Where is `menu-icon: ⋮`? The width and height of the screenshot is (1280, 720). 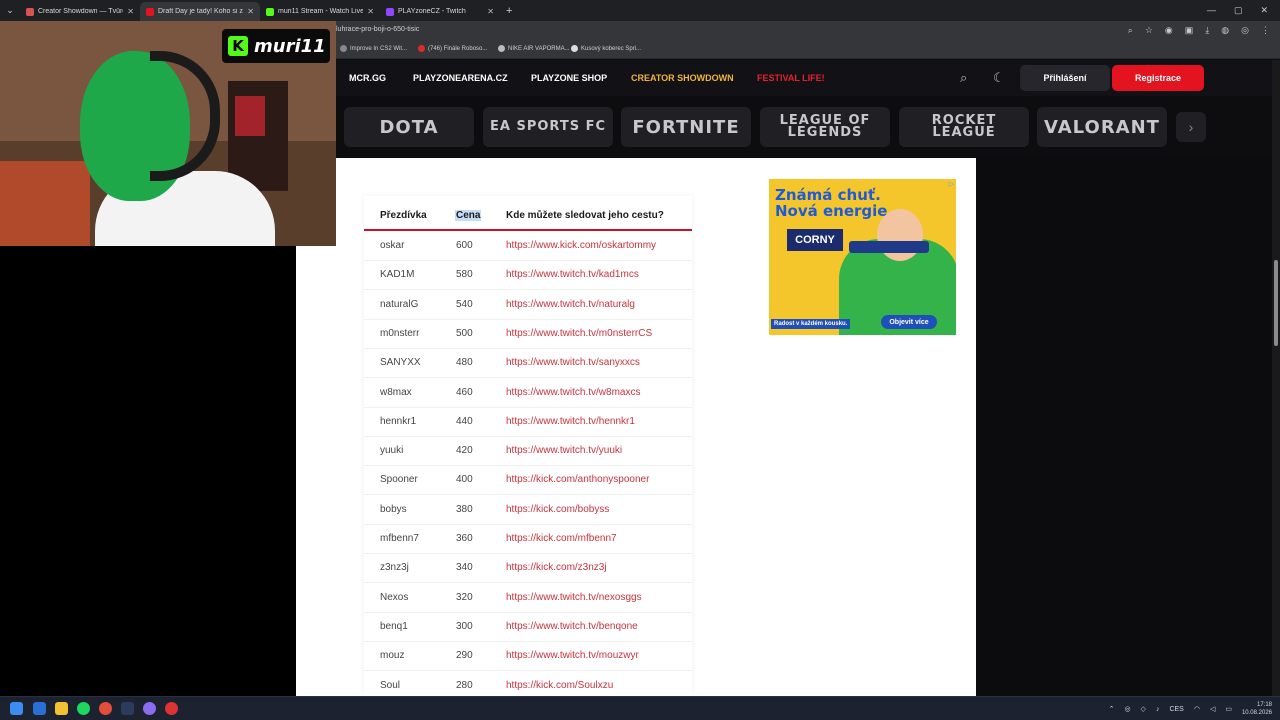
menu-icon: ⋮ is located at coordinates (1265, 30).